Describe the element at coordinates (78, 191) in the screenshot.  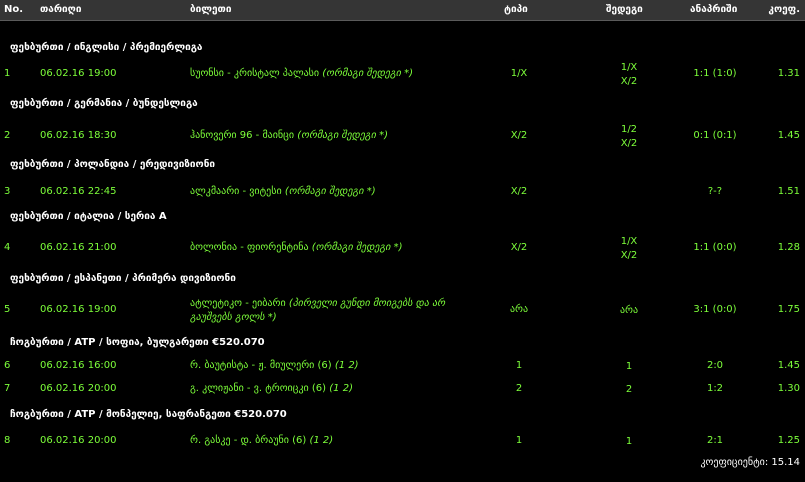
I see `bet-date: 06.02.16 22:45` at that location.